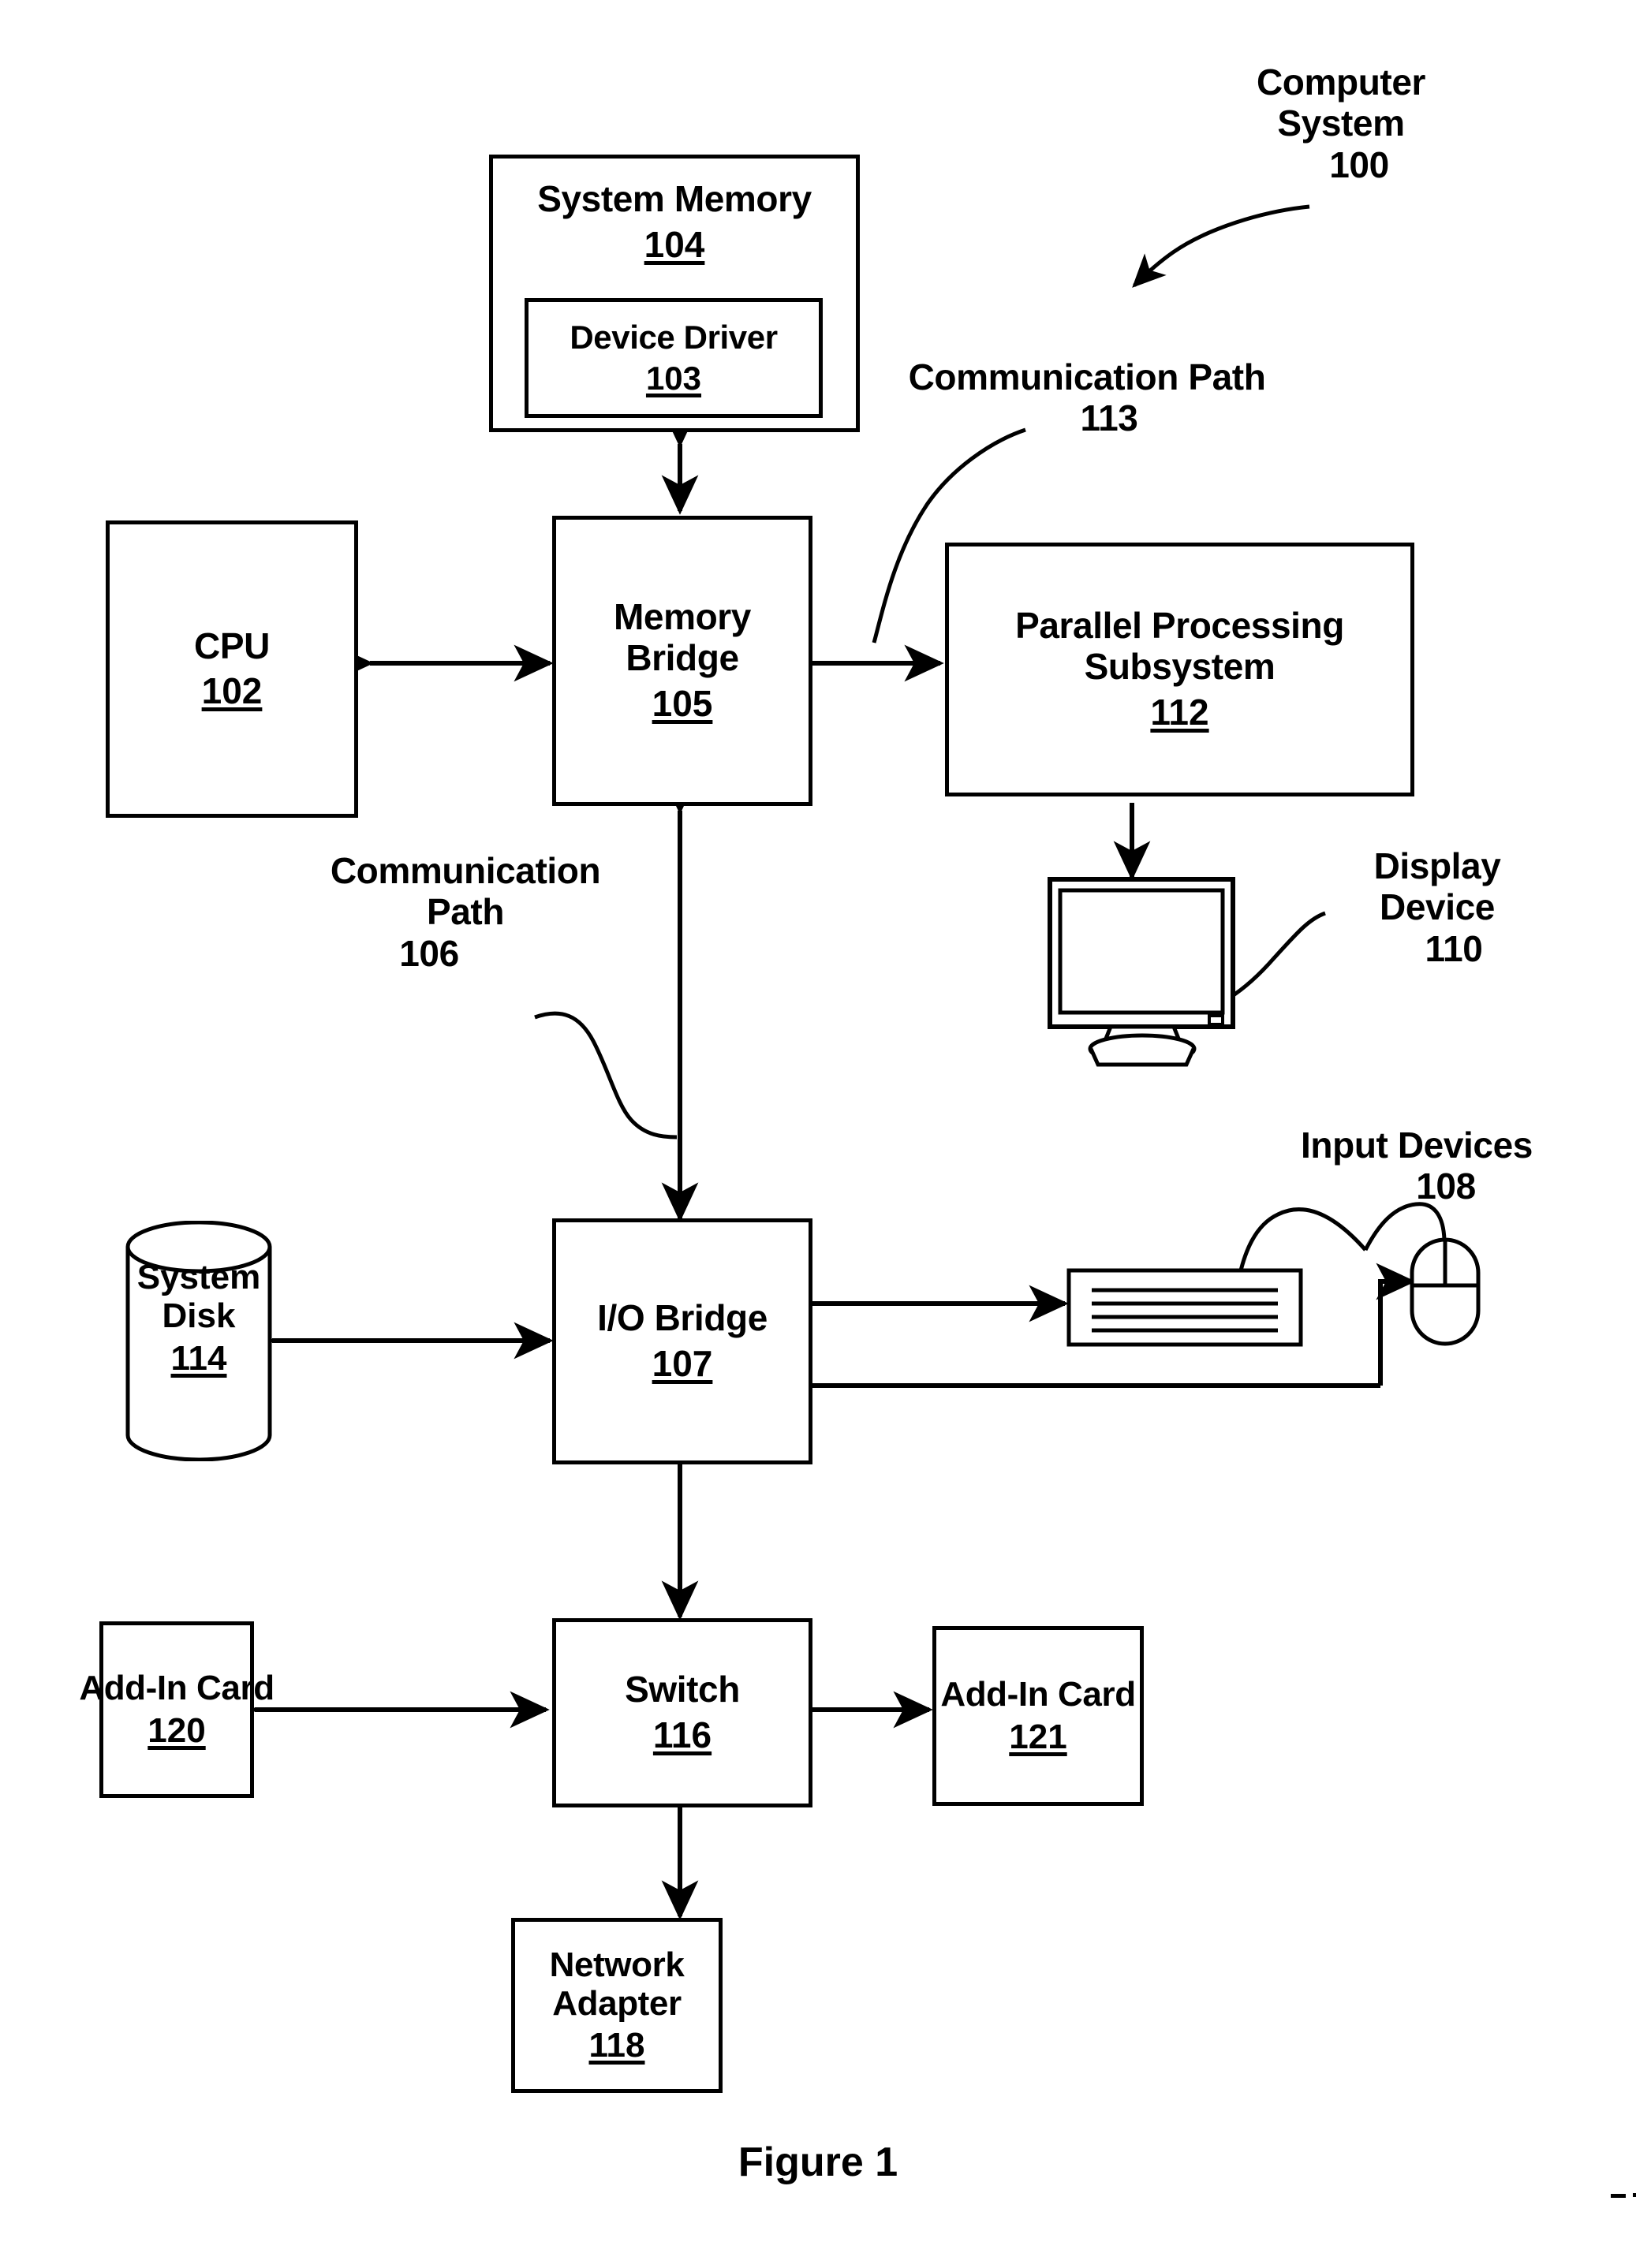  What do you see at coordinates (1038, 1736) in the screenshot?
I see `add-in-card-121-number: 121` at bounding box center [1038, 1736].